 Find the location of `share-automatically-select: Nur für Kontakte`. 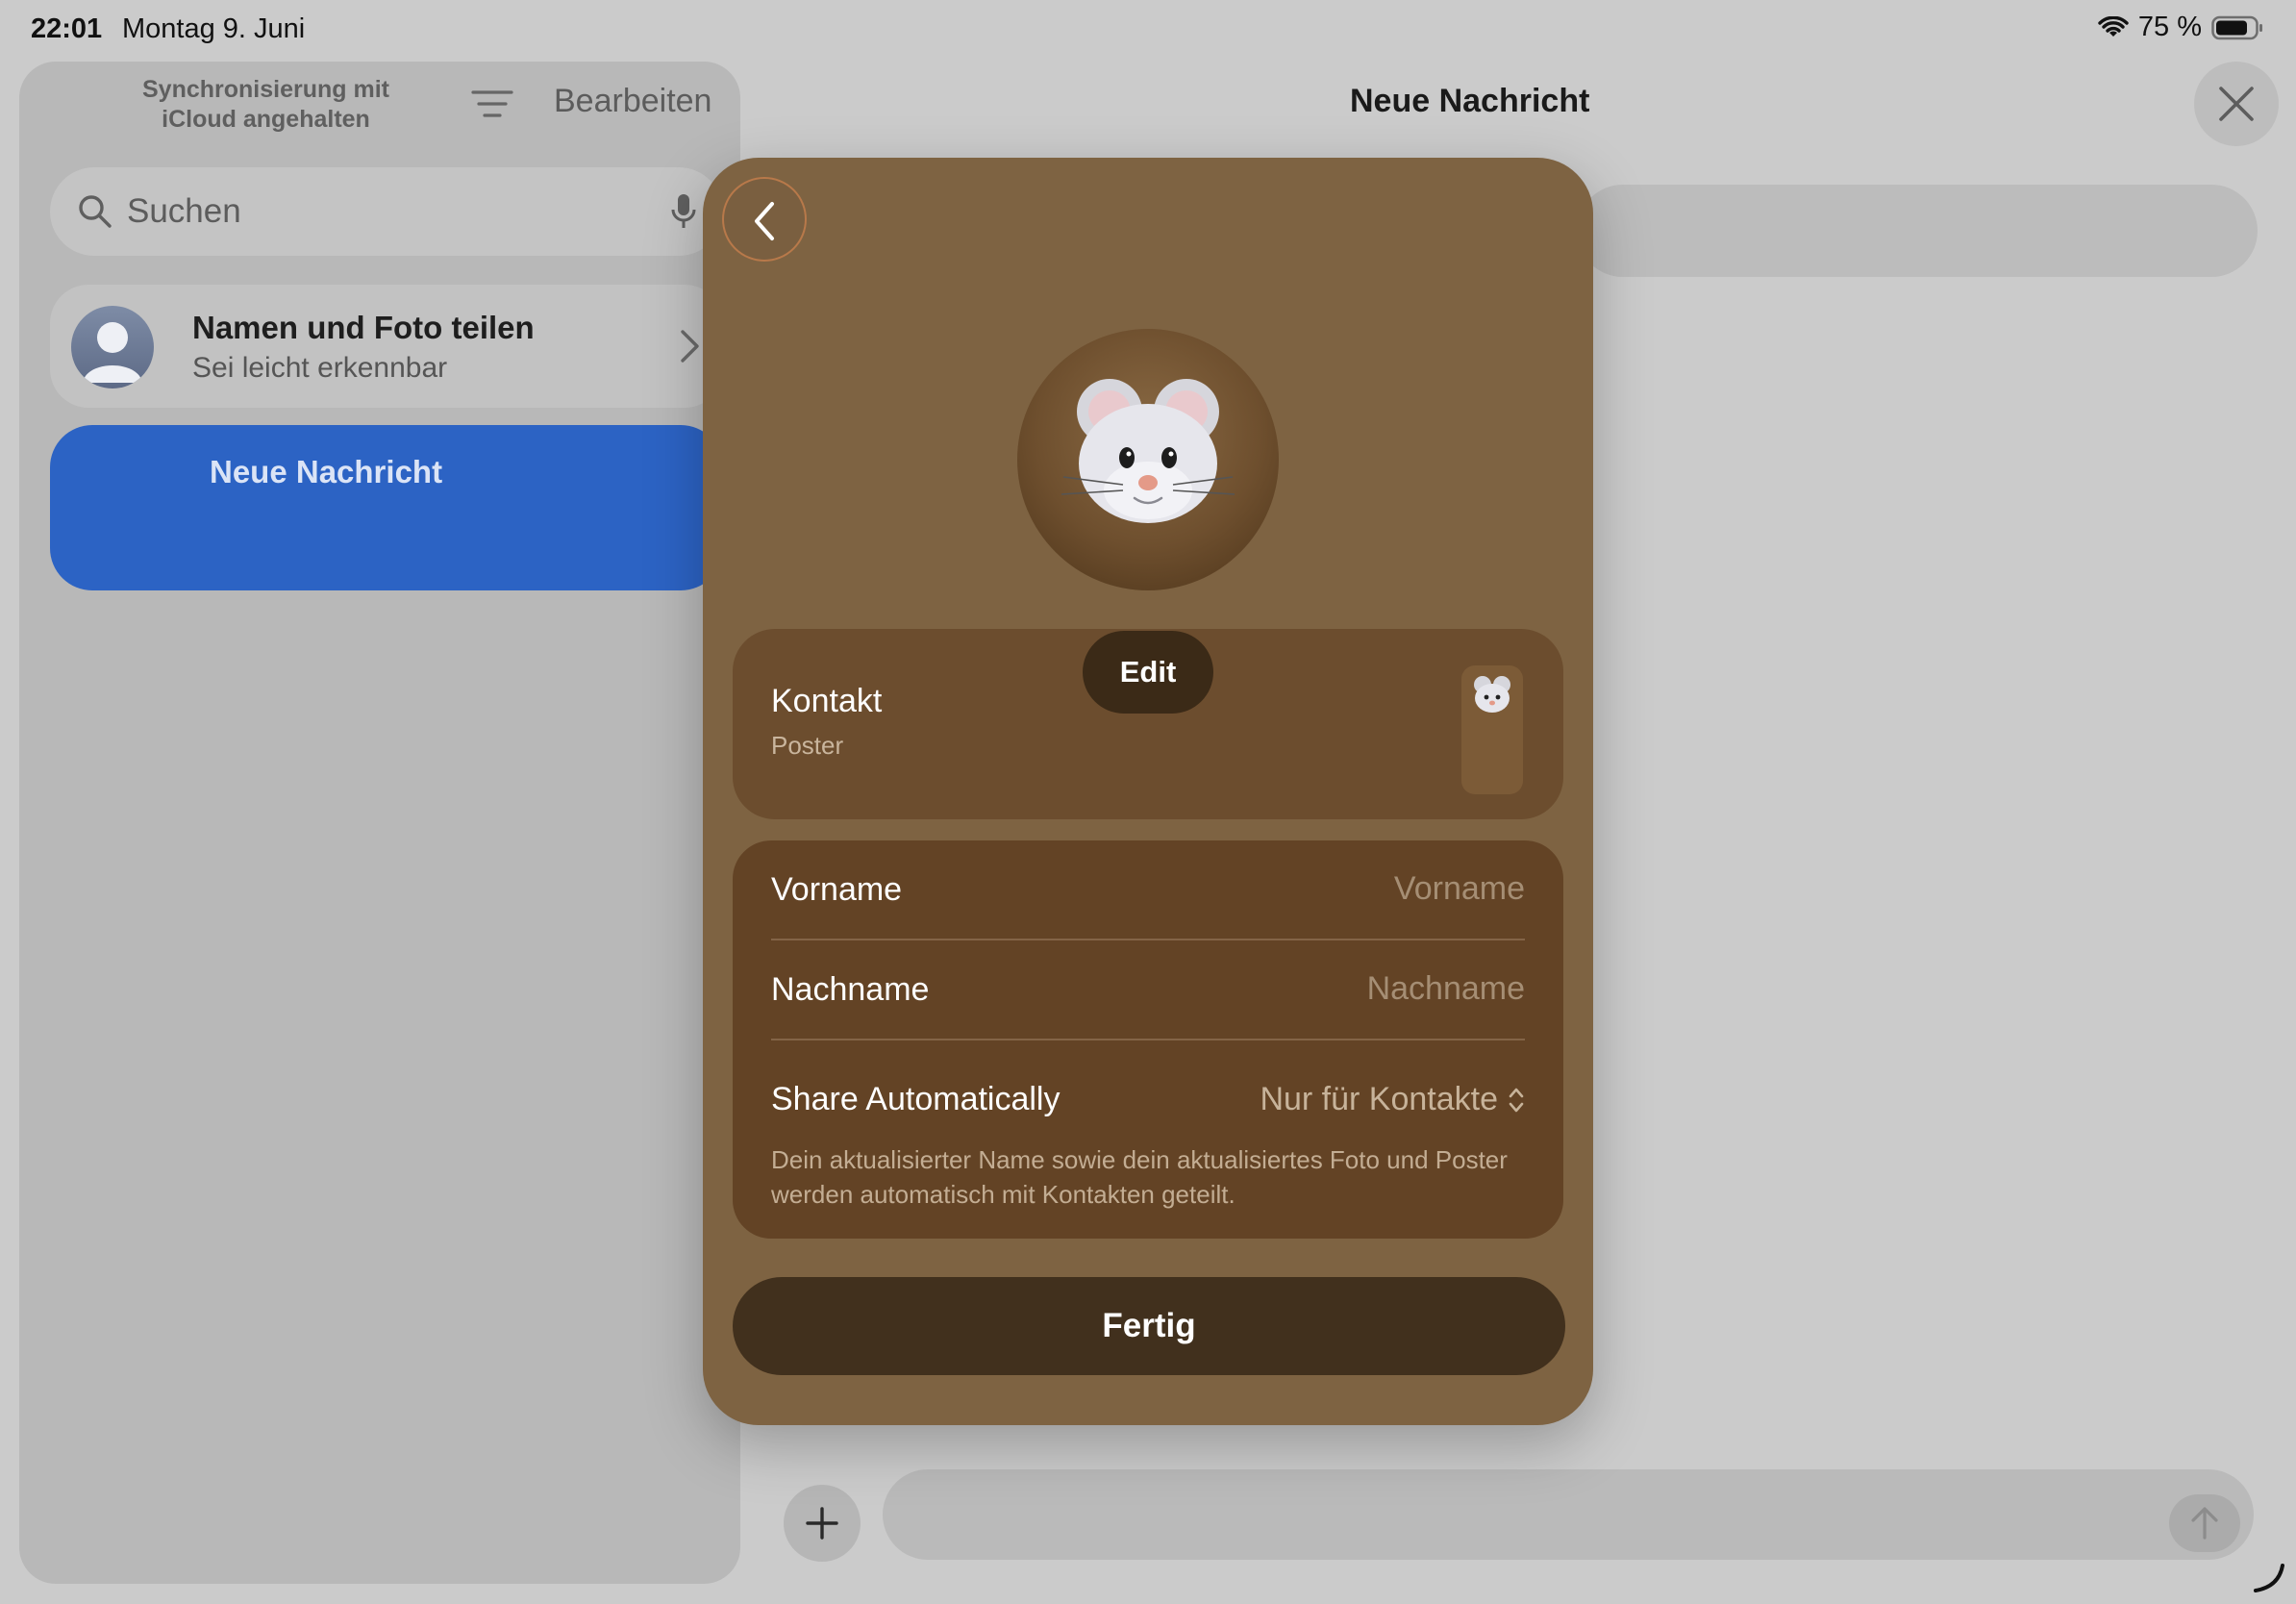

share-automatically-select: Nur für Kontakte is located at coordinates (1392, 1099).